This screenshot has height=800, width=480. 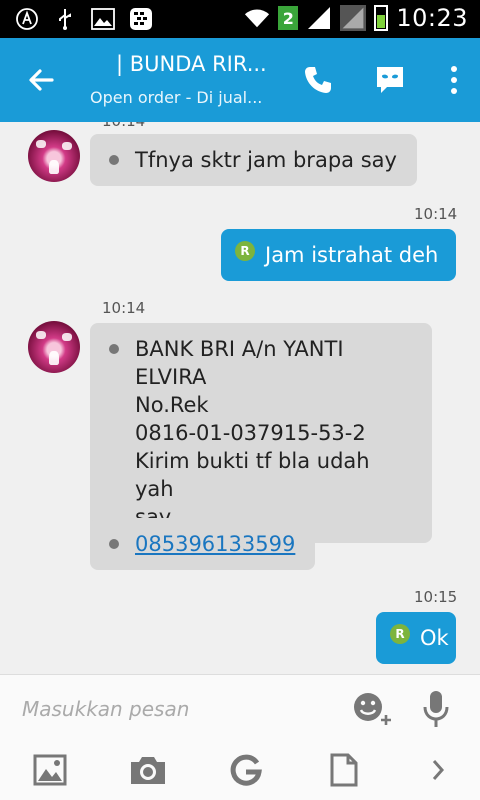 I want to click on message-text: Tfnya sktr jam brapa say, so click(x=266, y=160).